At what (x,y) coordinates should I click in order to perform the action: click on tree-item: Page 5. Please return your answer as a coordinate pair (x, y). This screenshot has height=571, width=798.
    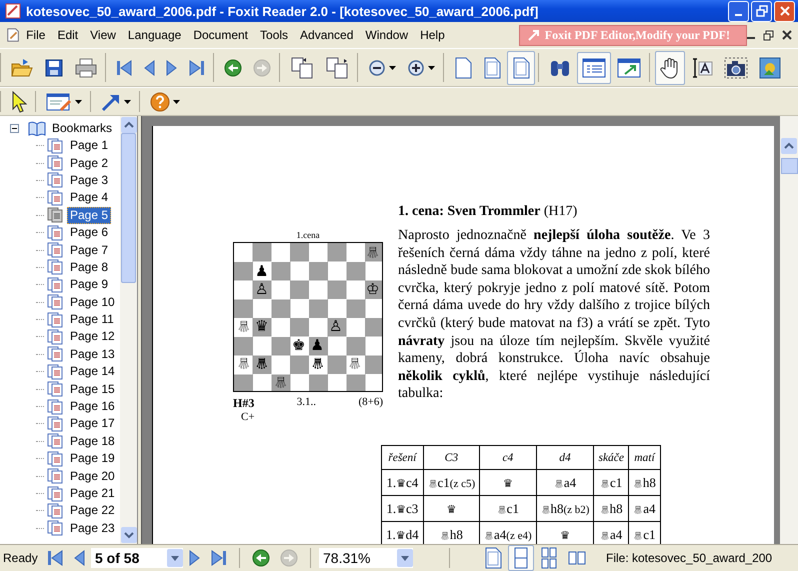
    Looking at the image, I should click on (89, 215).